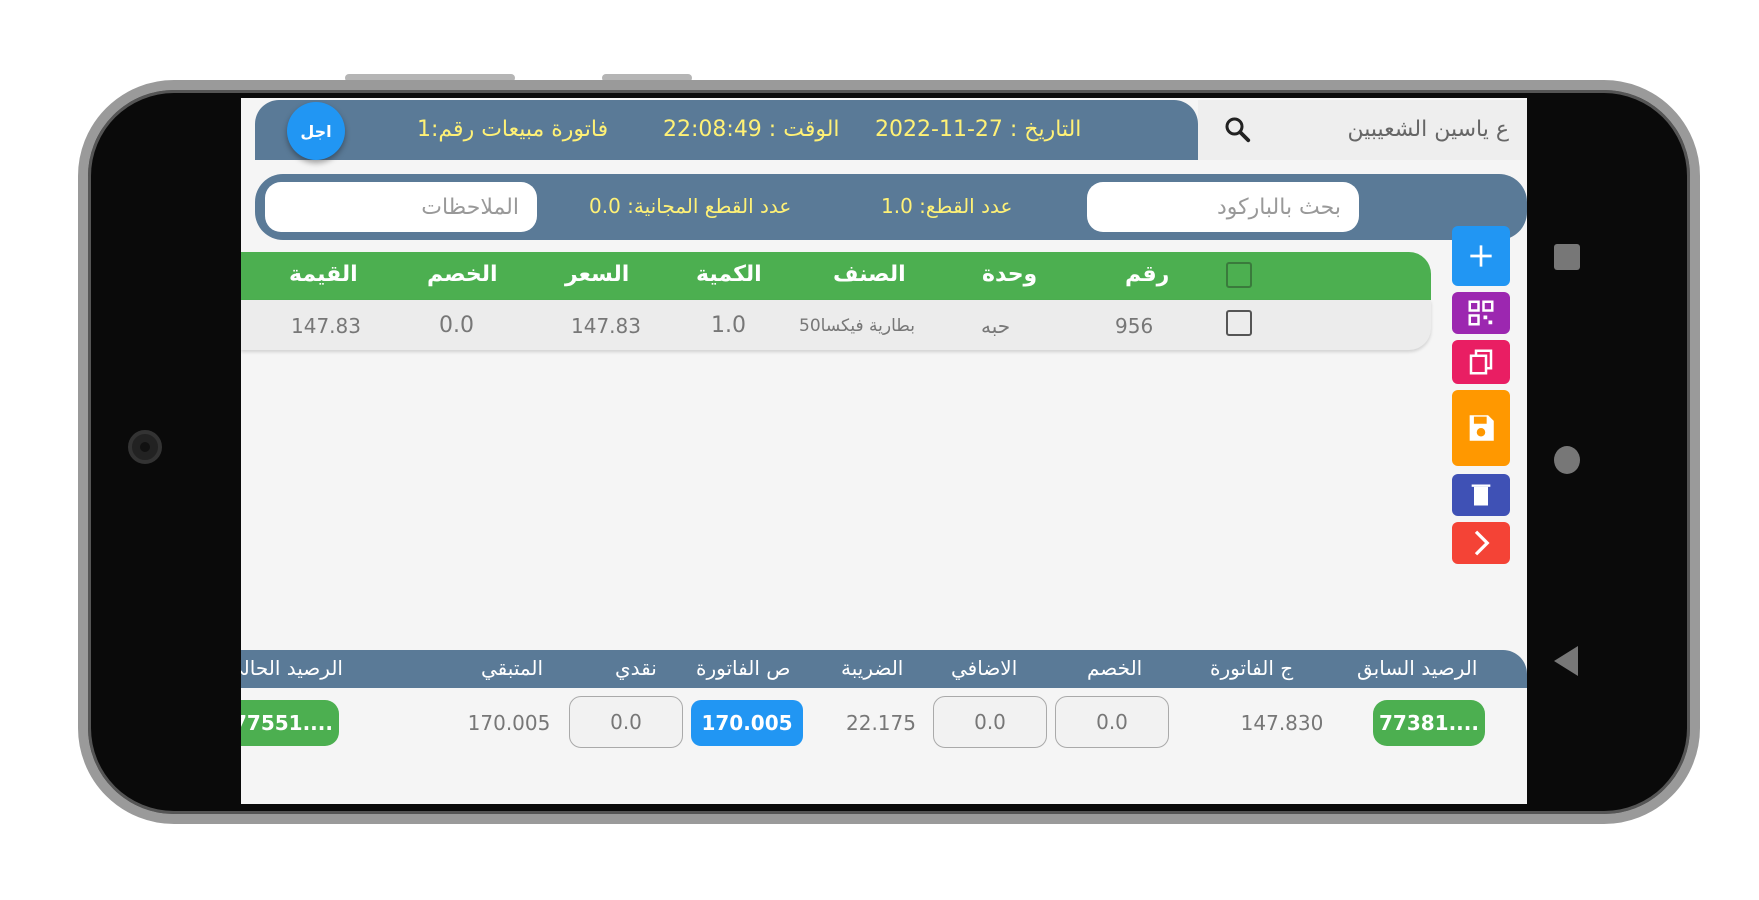  Describe the element at coordinates (512, 668) in the screenshot. I see `header-remaining: المتبقي` at that location.